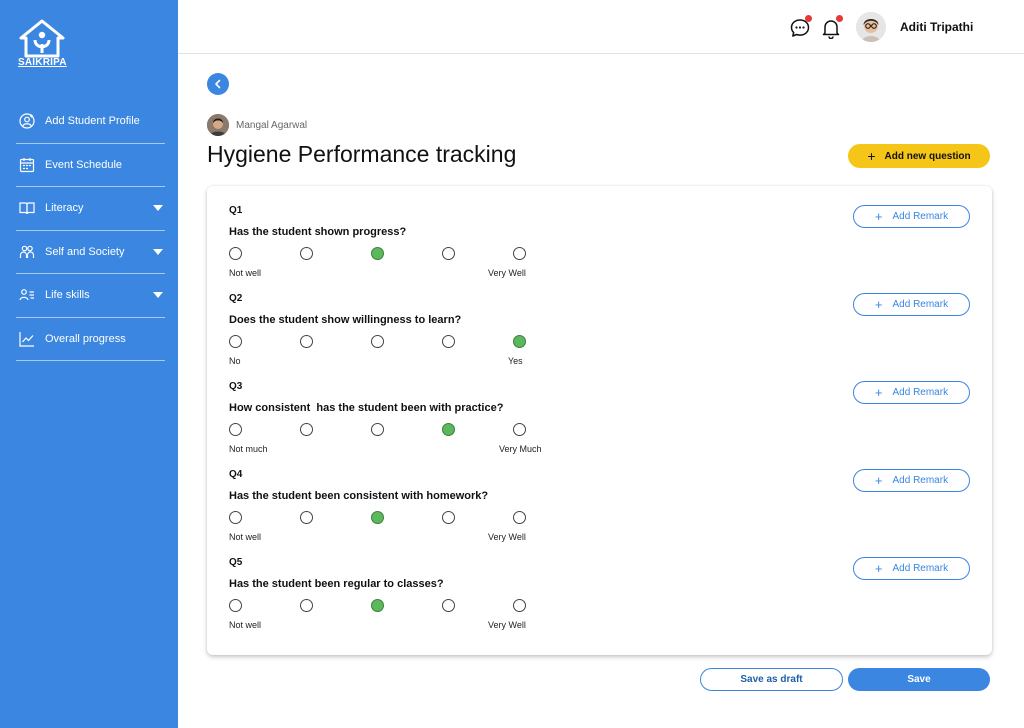 This screenshot has height=728, width=1024. What do you see at coordinates (272, 125) in the screenshot?
I see `student-name: Mangal Agarwal` at bounding box center [272, 125].